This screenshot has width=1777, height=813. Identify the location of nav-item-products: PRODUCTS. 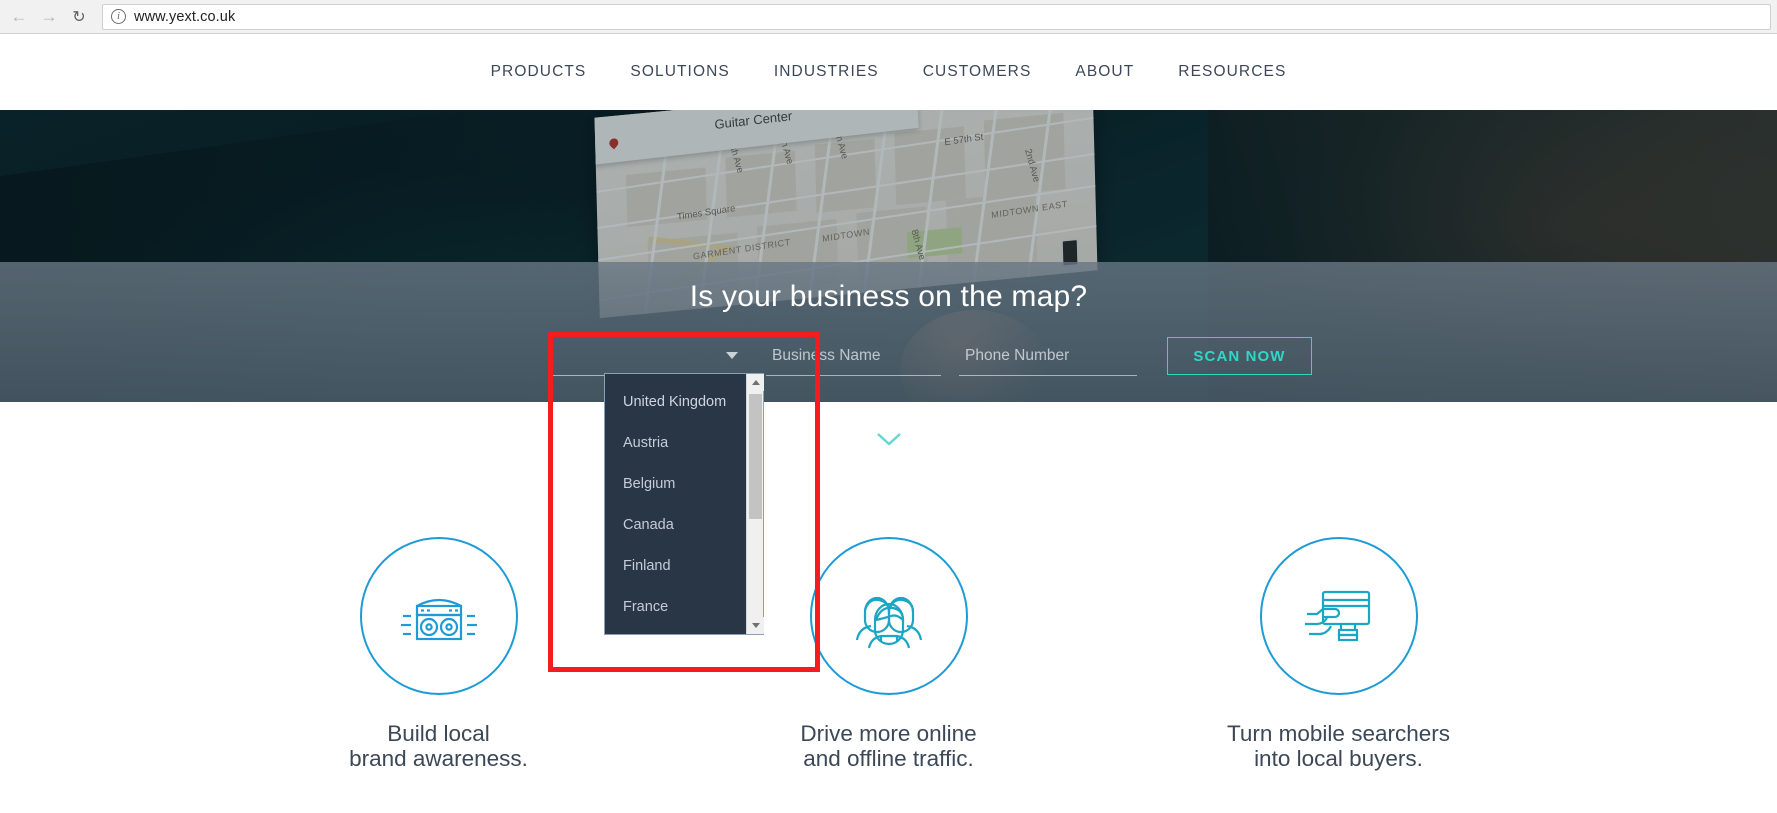
(539, 72).